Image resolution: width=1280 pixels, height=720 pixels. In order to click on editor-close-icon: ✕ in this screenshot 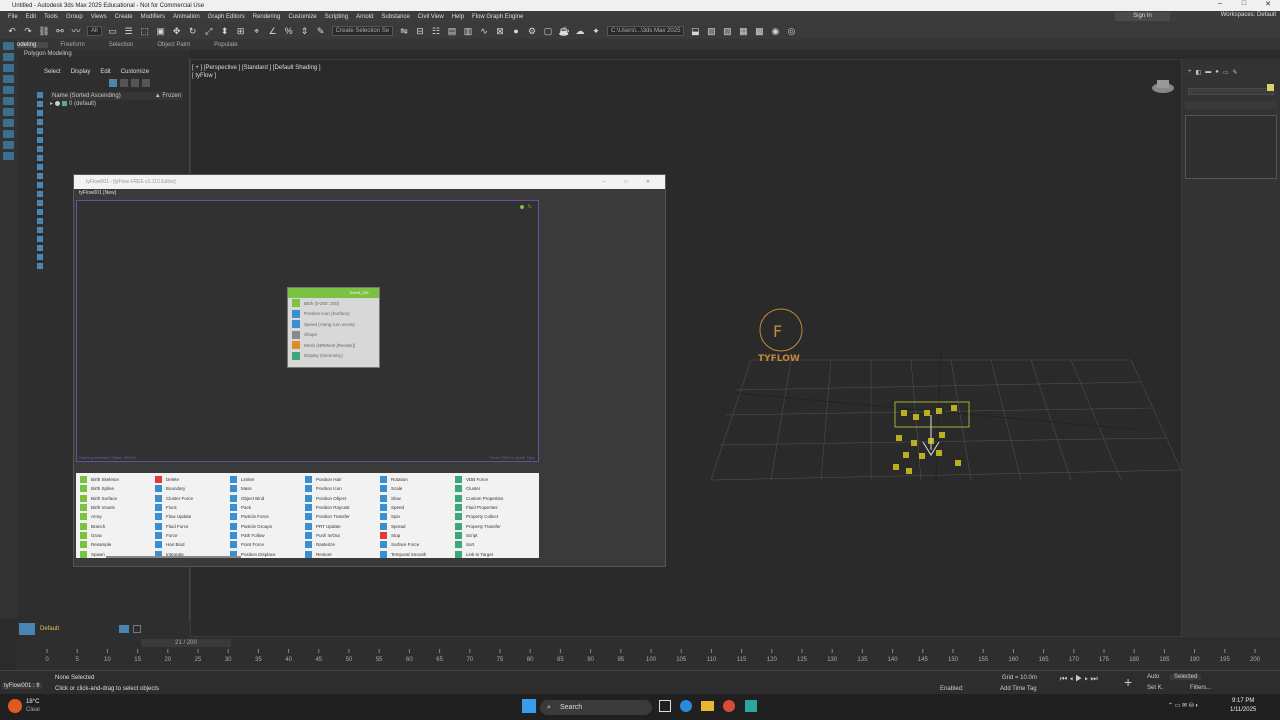, I will do `click(648, 182)`.